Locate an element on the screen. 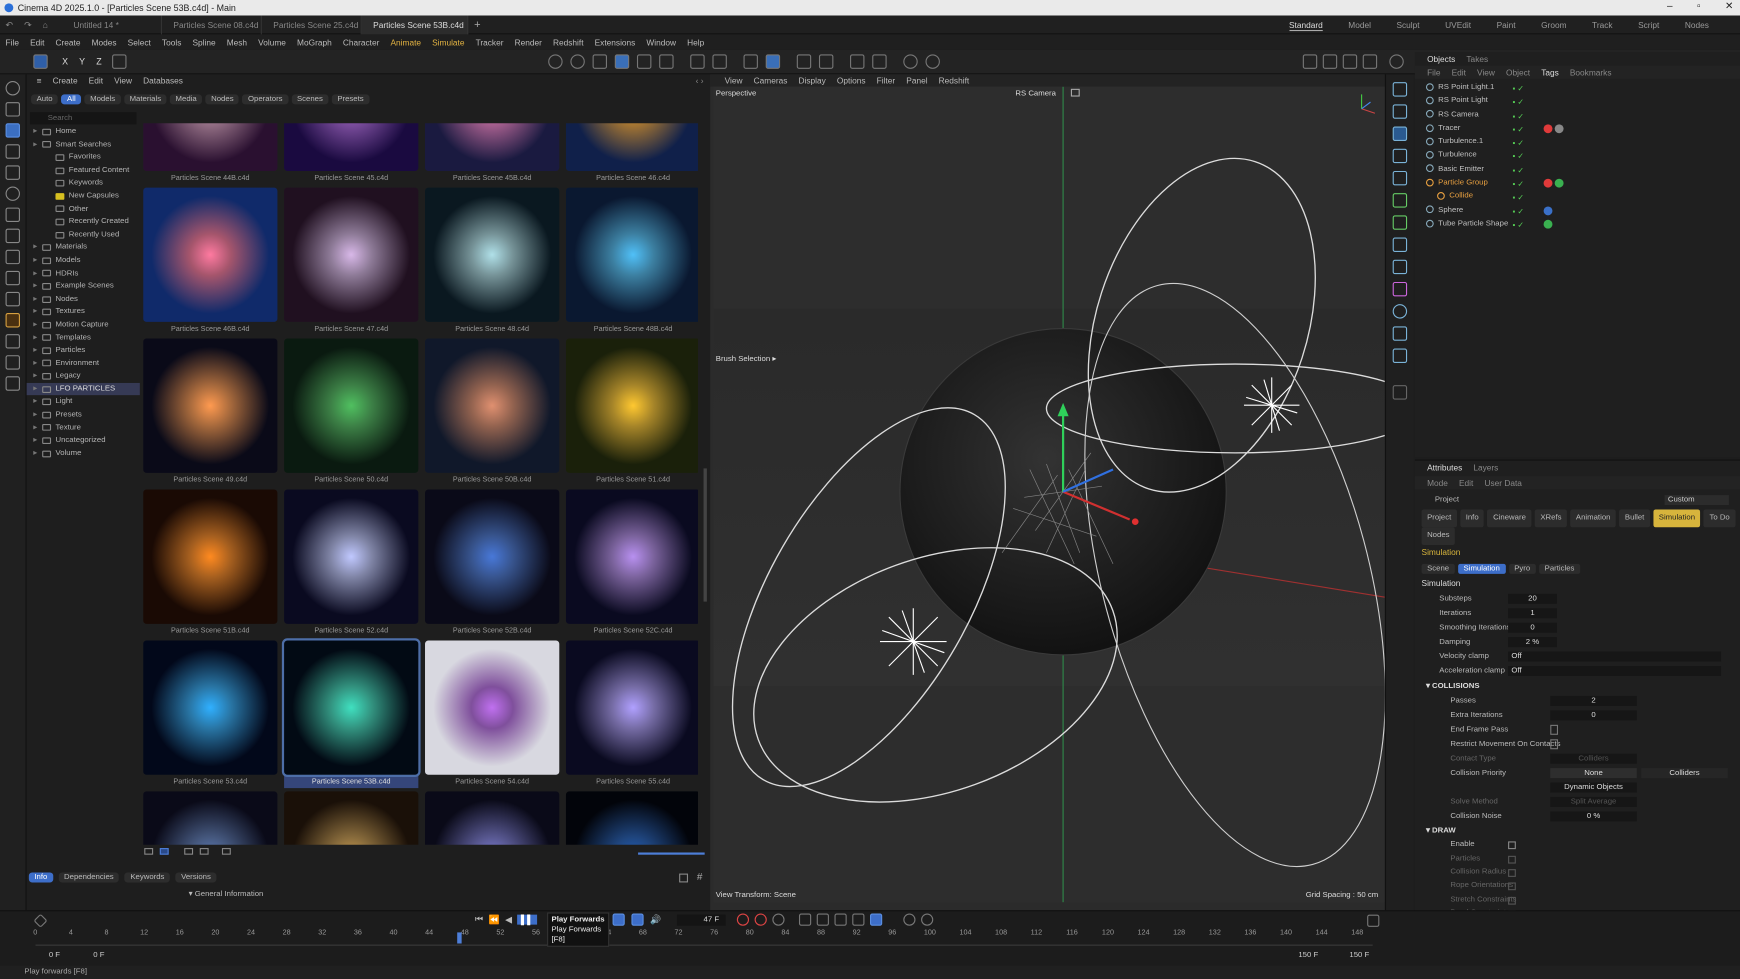  preview-range-icon is located at coordinates (637, 919).